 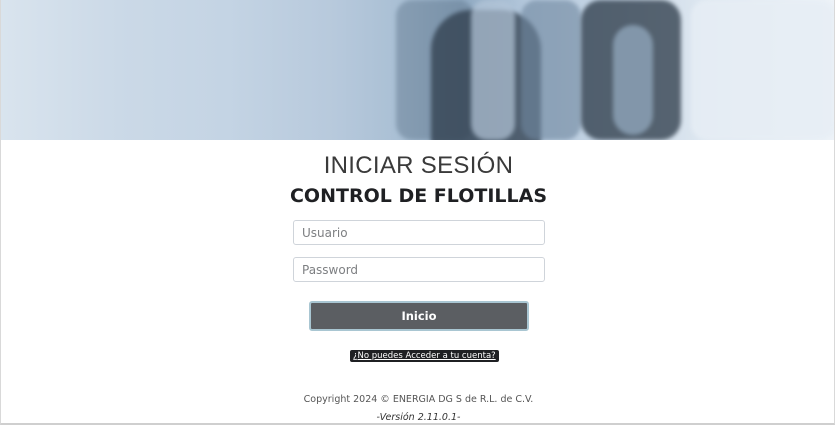 What do you see at coordinates (418, 165) in the screenshot?
I see `page-title: INICIAR SESIÓN` at bounding box center [418, 165].